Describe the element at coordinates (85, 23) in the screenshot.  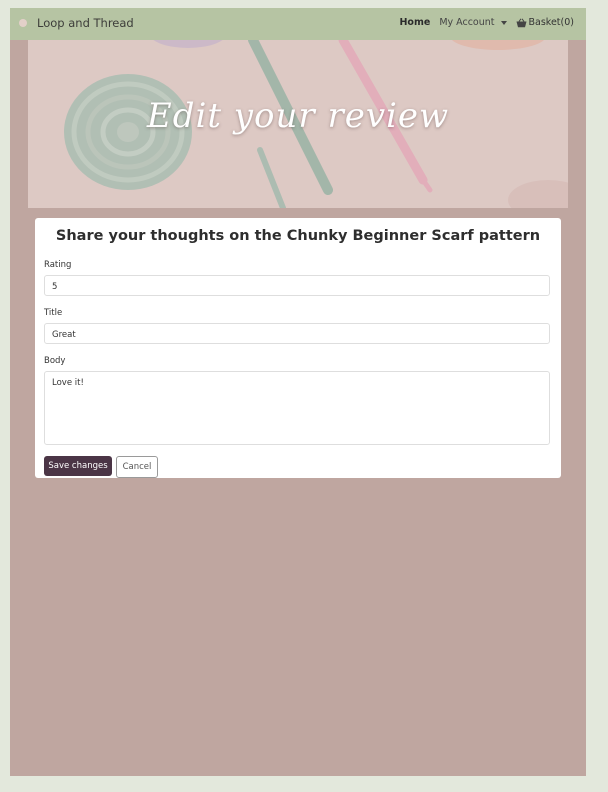
I see `brand-name: Loop and Thread` at that location.